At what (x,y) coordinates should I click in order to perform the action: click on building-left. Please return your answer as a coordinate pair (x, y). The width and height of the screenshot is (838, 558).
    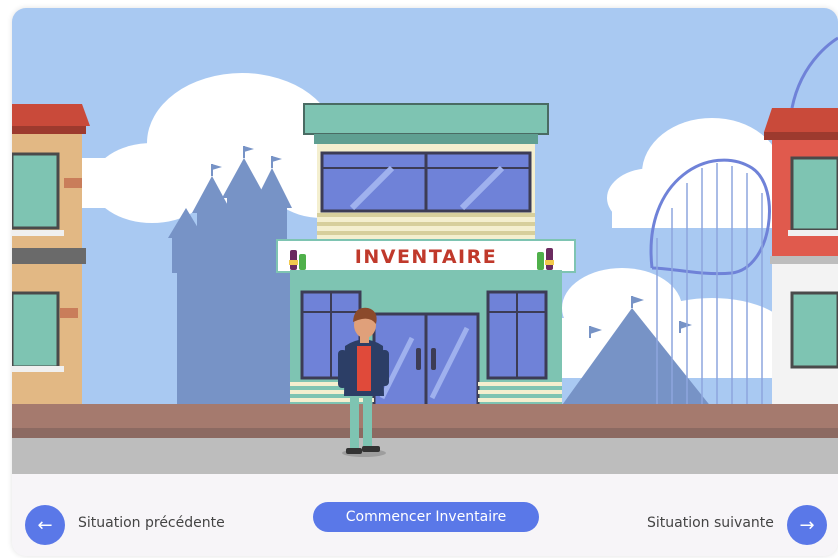
    Looking at the image, I should click on (51, 262).